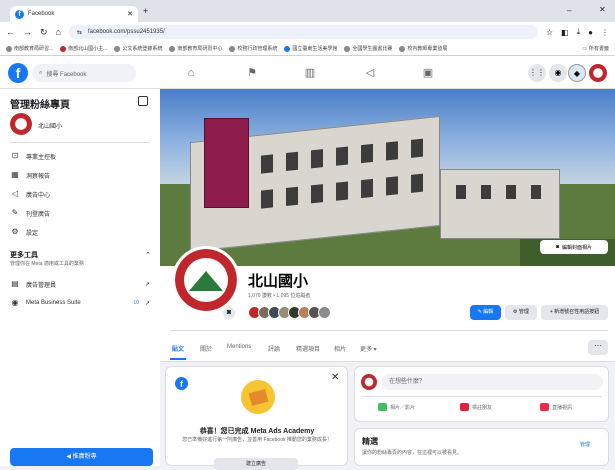 This screenshot has height=470, width=615. Describe the element at coordinates (257, 440) in the screenshot. I see `card-body: 您已準備好進行第一則廣告，並善用 Facebook 推動您的業務成長！` at that location.